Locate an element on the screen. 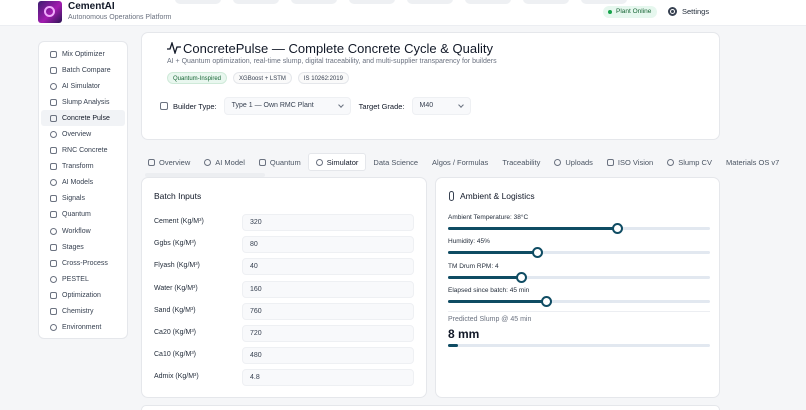 The width and height of the screenshot is (806, 410). cross-process-icon is located at coordinates (53, 263).